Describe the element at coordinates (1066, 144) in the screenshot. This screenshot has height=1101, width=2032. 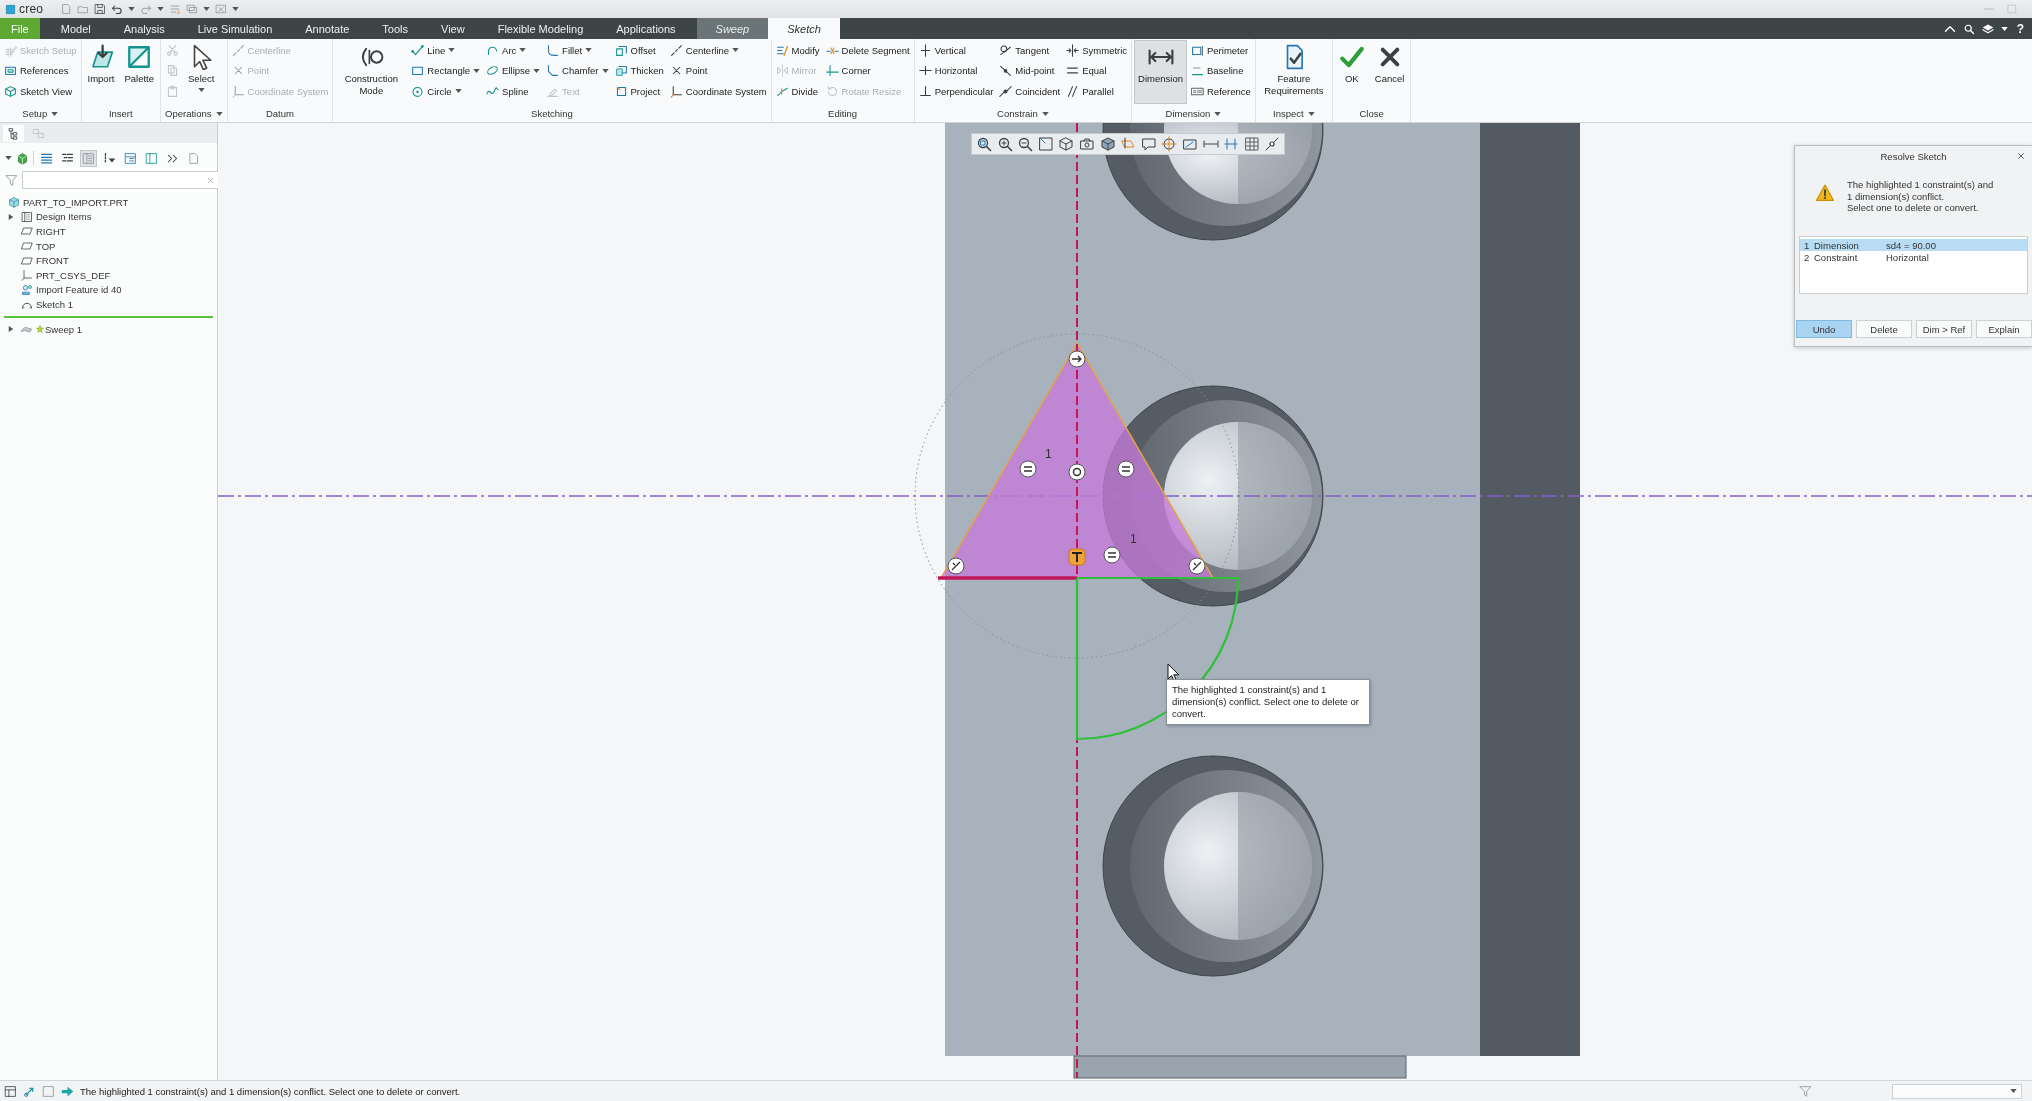
I see `cube-icon` at that location.